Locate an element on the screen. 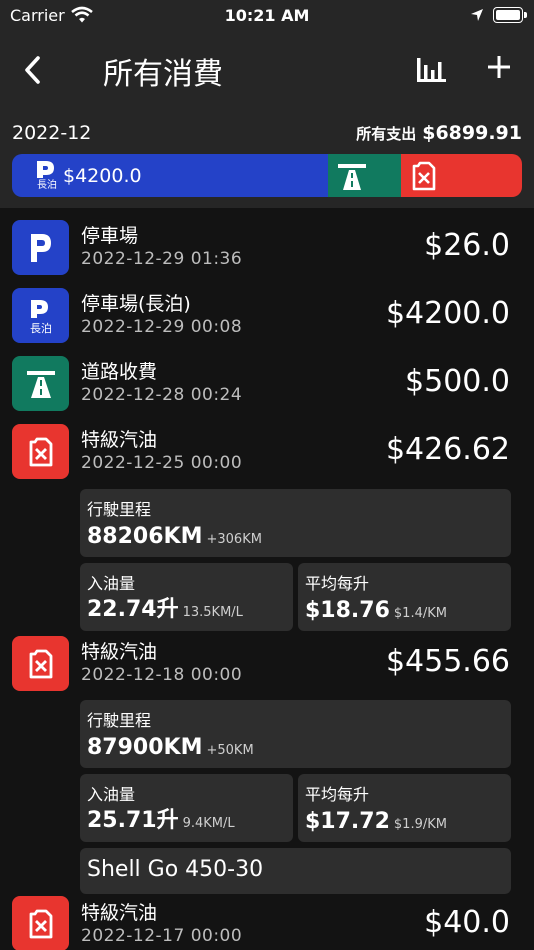 Image resolution: width=534 pixels, height=950 pixels. entry-amount: $40.0 is located at coordinates (467, 922).